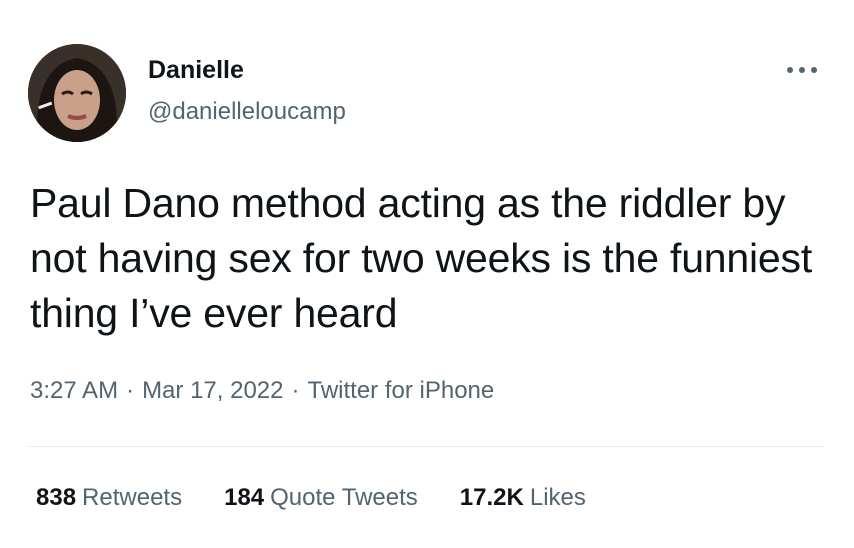 The image size is (854, 548). I want to click on tweet-stats: 838 Retweets 184 Quote Tweets 17.2K Likes, so click(311, 498).